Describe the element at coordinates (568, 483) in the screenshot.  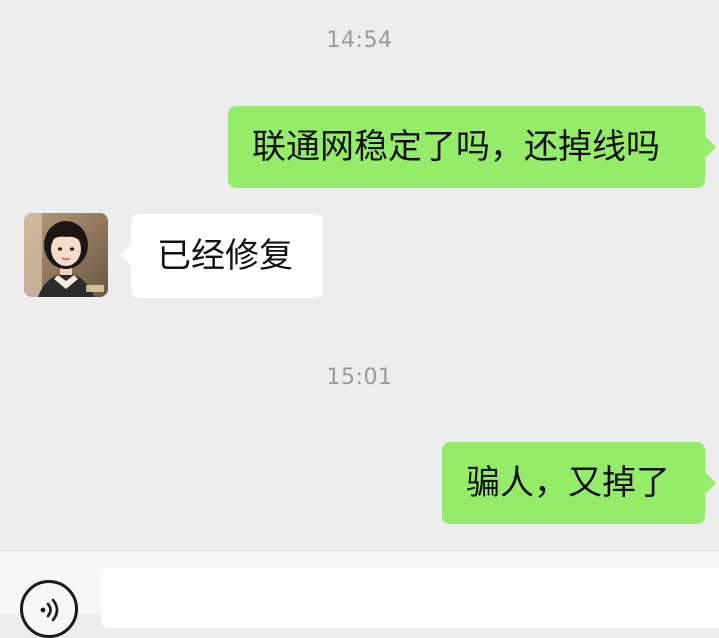
I see `message-text: 骗人，又掉了` at that location.